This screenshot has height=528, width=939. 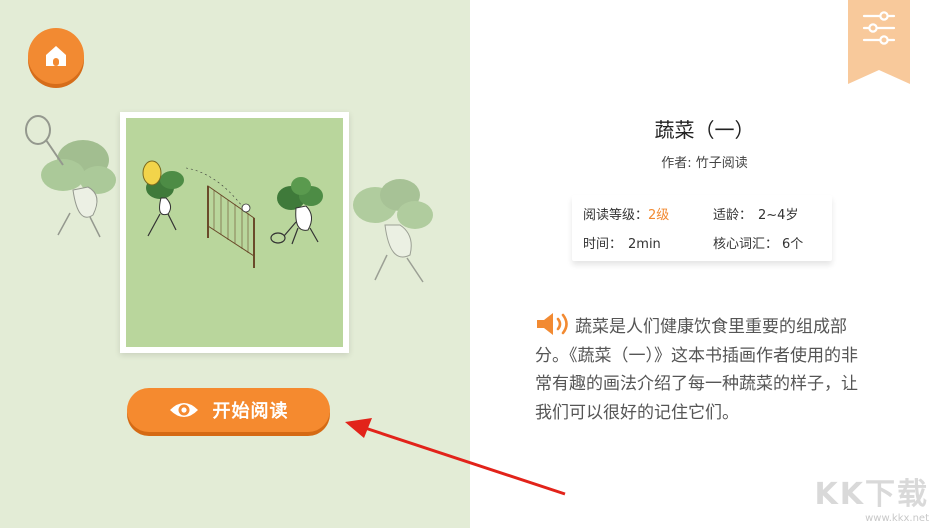 What do you see at coordinates (250, 411) in the screenshot?
I see `start-reading-label: 开始阅读` at bounding box center [250, 411].